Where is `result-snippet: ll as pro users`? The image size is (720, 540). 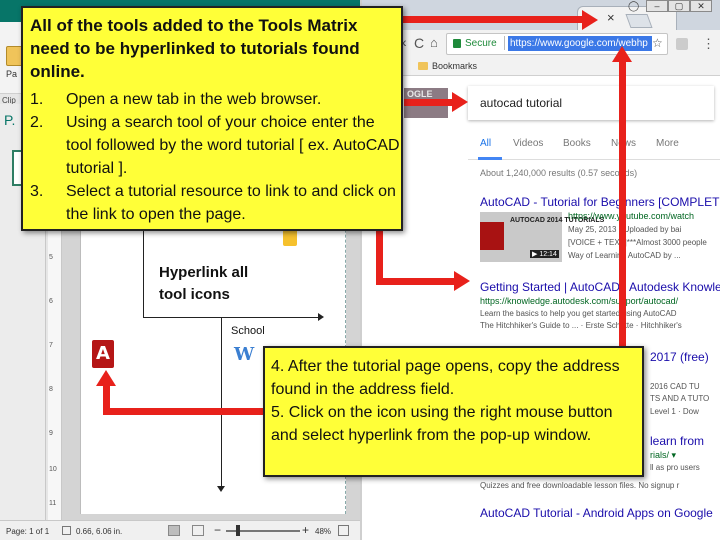 result-snippet: ll as pro users is located at coordinates (675, 467).